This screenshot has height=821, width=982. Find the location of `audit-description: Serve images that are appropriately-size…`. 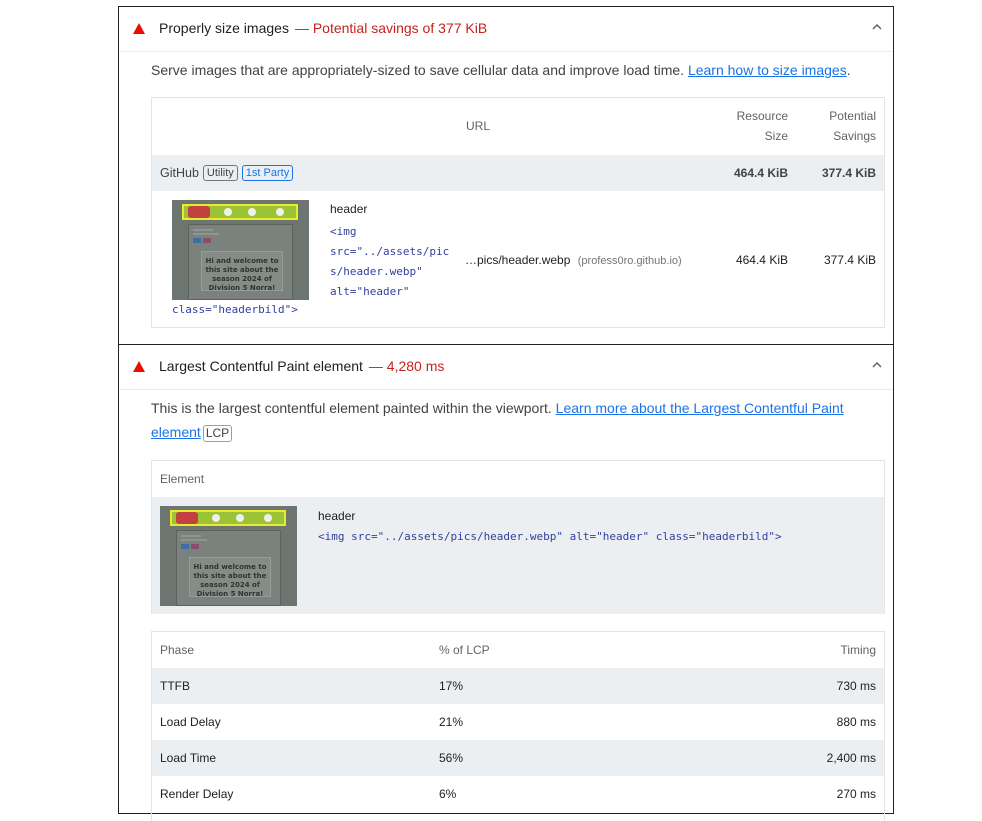

audit-description: Serve images that are appropriately-size… is located at coordinates (511, 70).